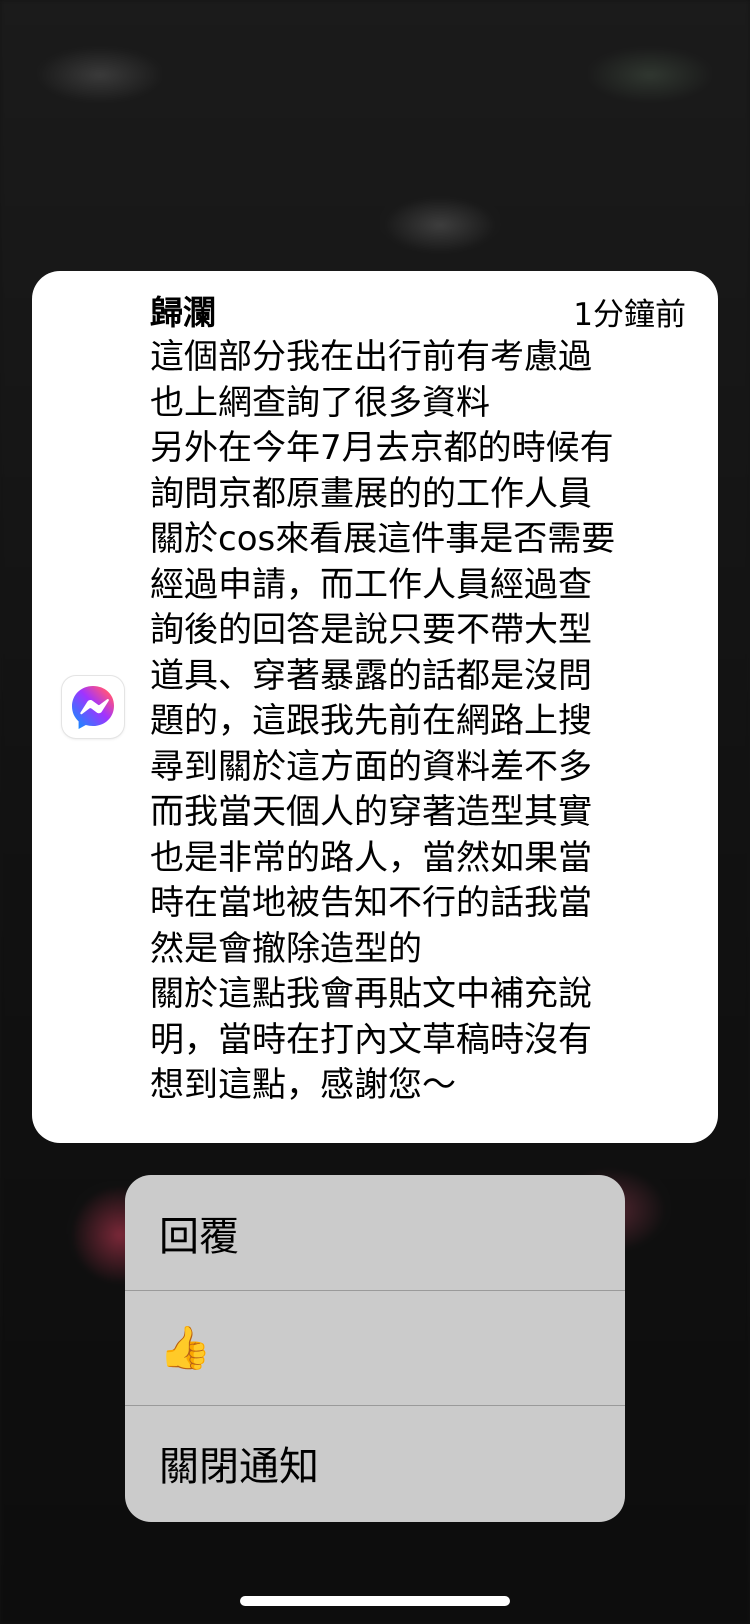  Describe the element at coordinates (371, 903) in the screenshot. I see `message-line: 時在當地被告知不行的話我當` at that location.